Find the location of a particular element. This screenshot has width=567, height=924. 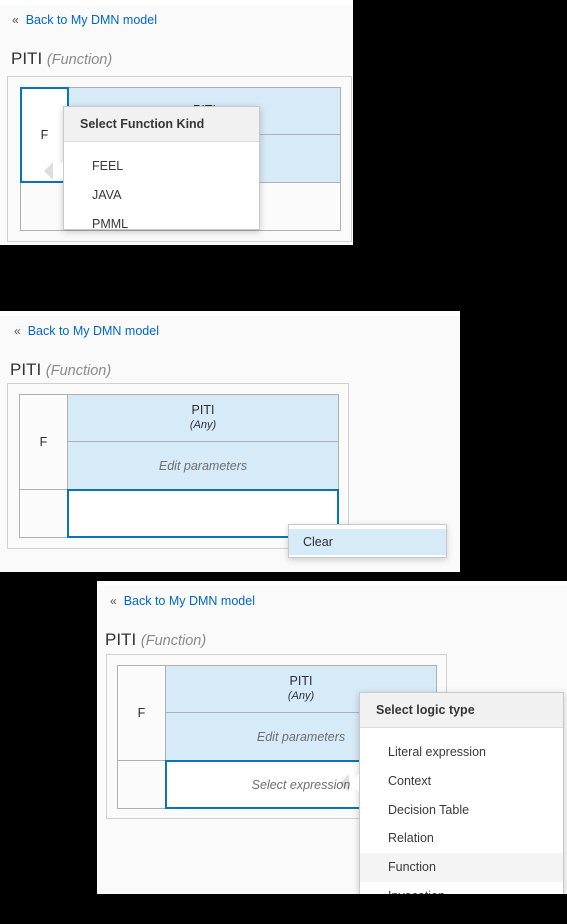

function-kind-option-feel: FEEL is located at coordinates (161, 166).